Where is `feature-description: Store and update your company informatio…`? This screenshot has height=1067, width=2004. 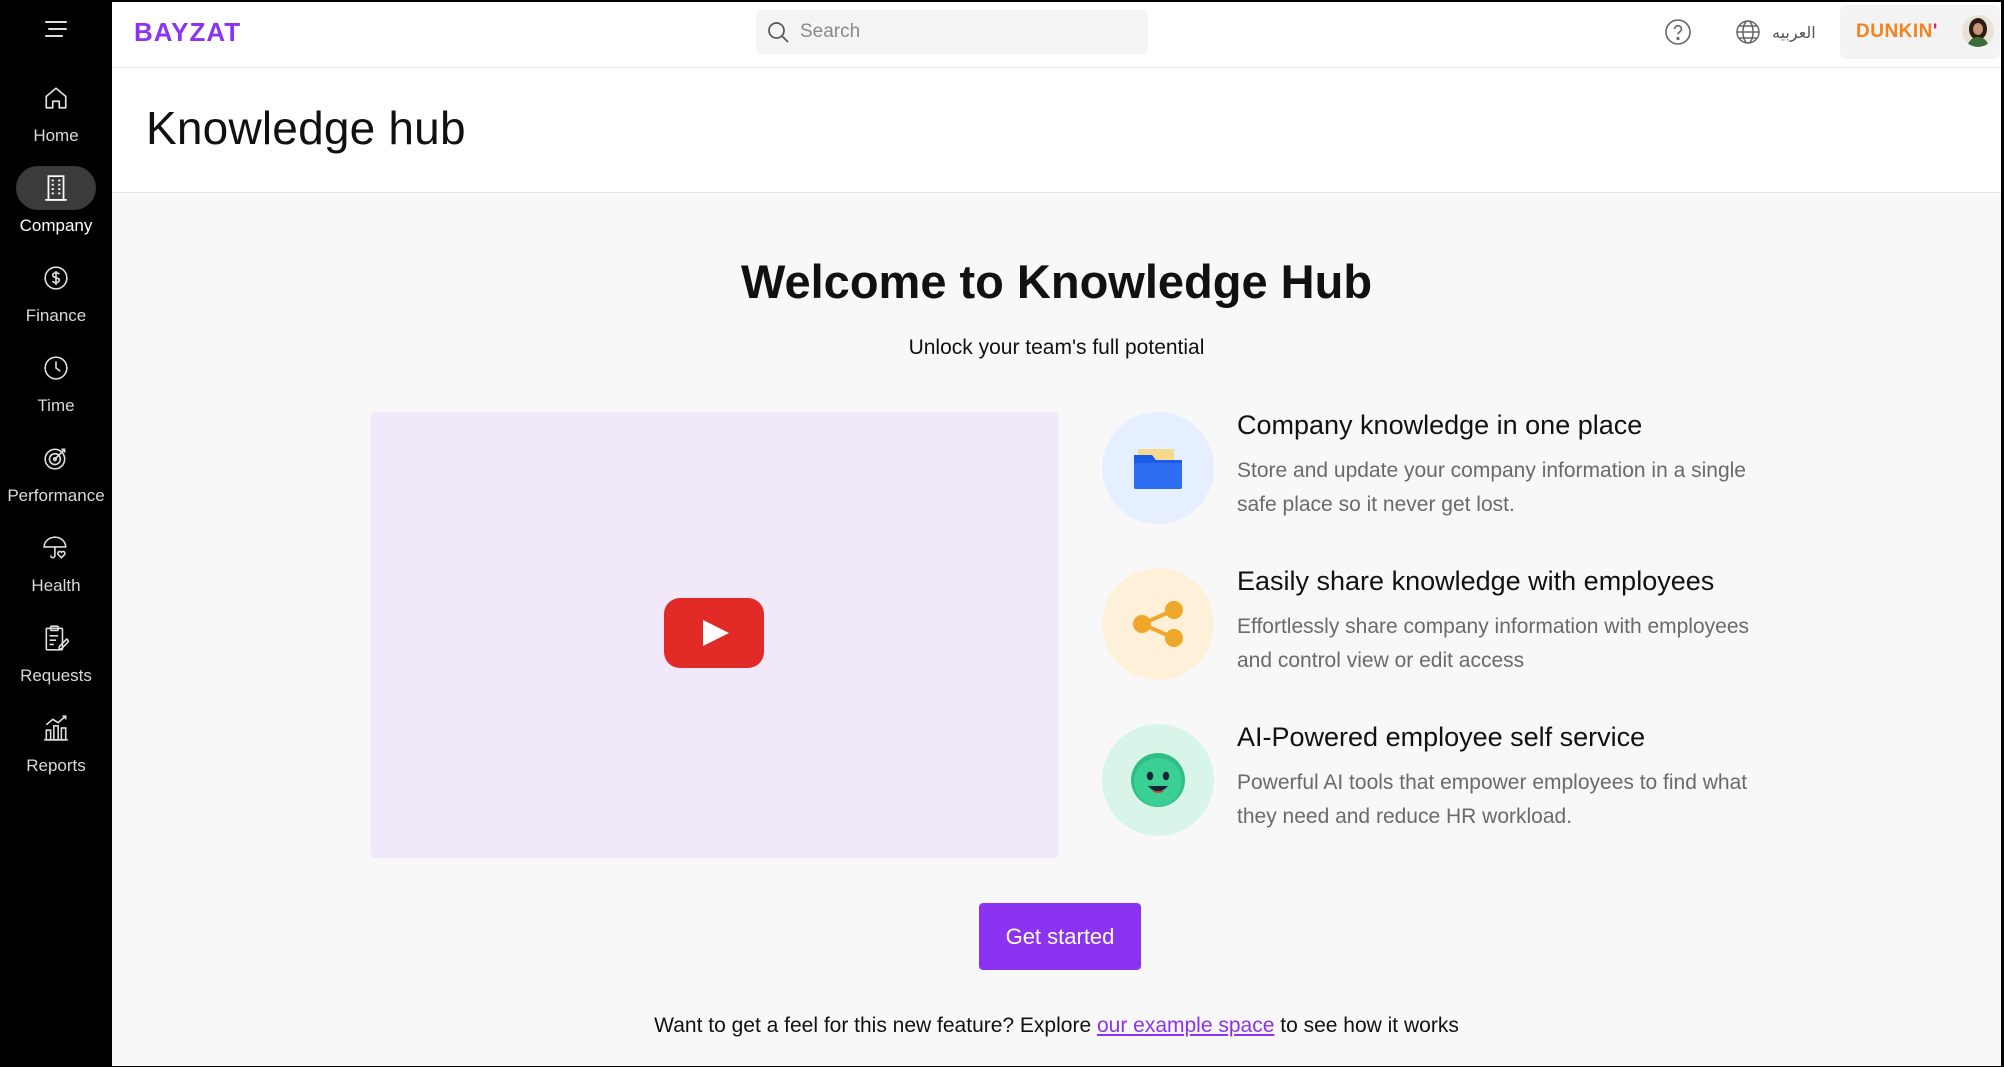
feature-description: Store and update your company informatio… is located at coordinates (1491, 487).